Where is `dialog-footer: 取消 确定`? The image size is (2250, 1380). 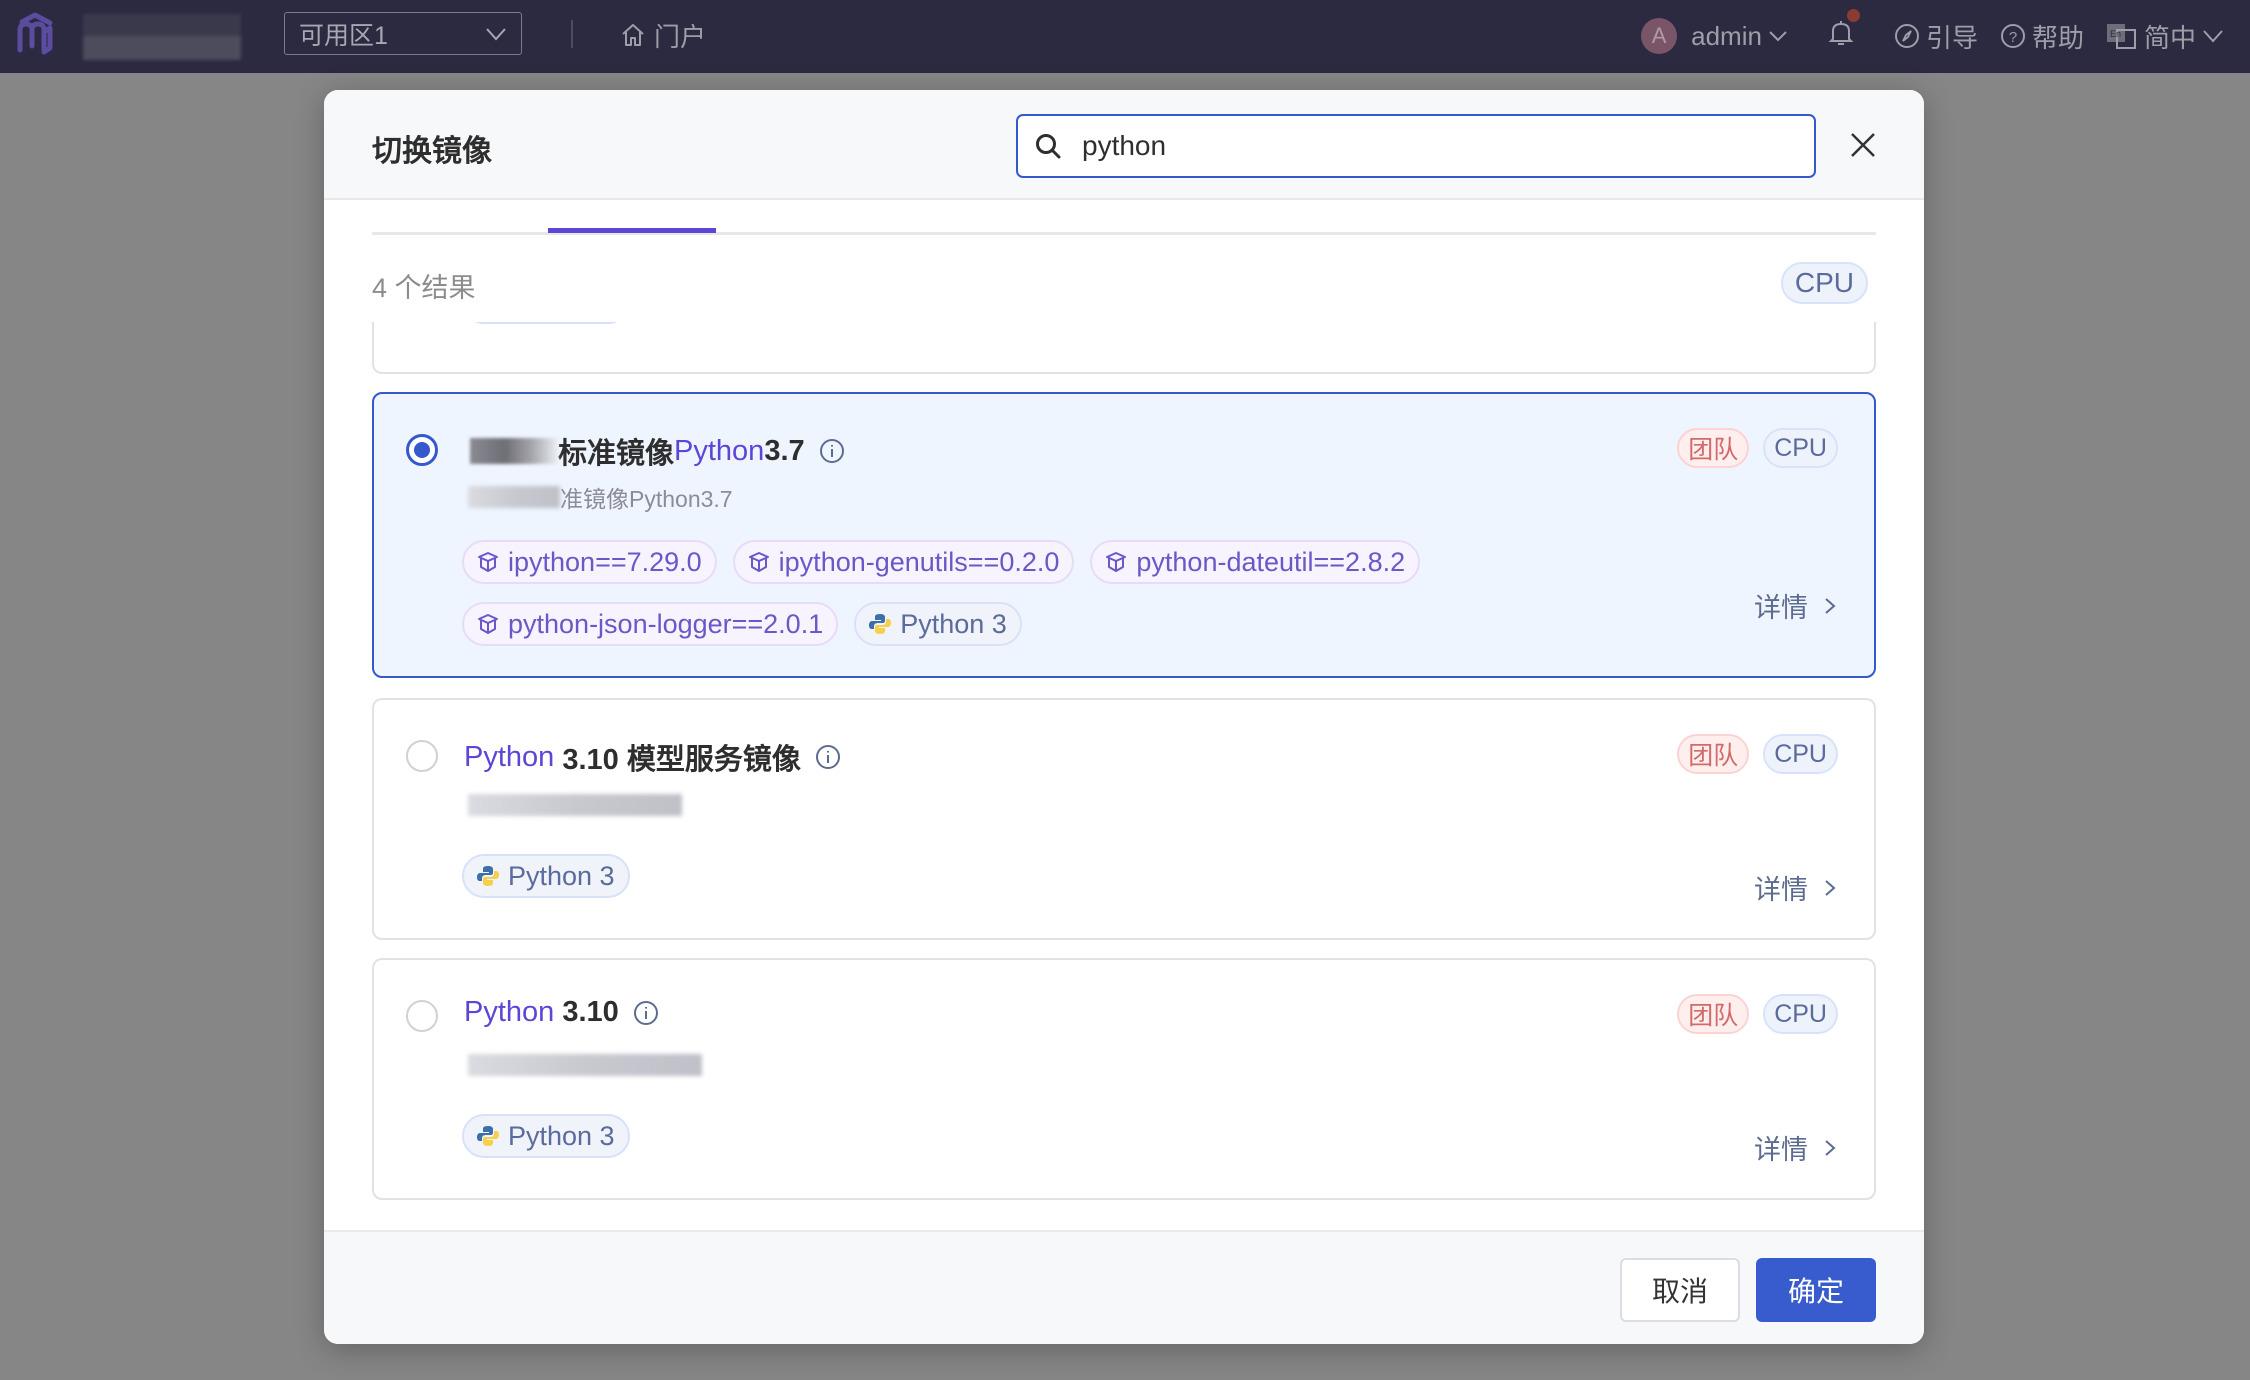
dialog-footer: 取消 确定 is located at coordinates (1124, 1287).